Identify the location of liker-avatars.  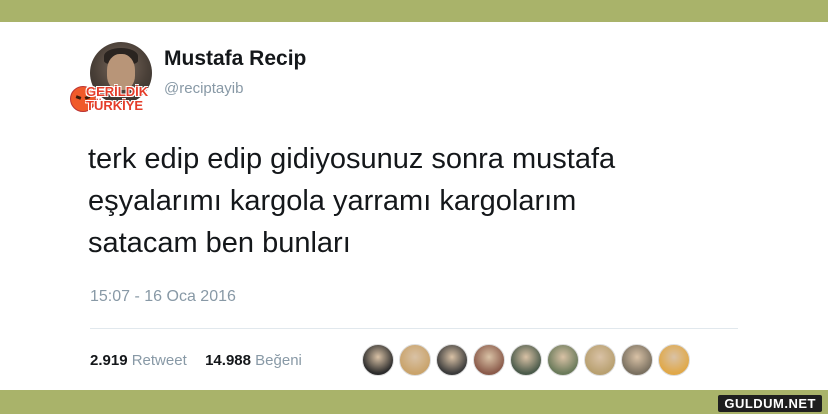
(526, 361).